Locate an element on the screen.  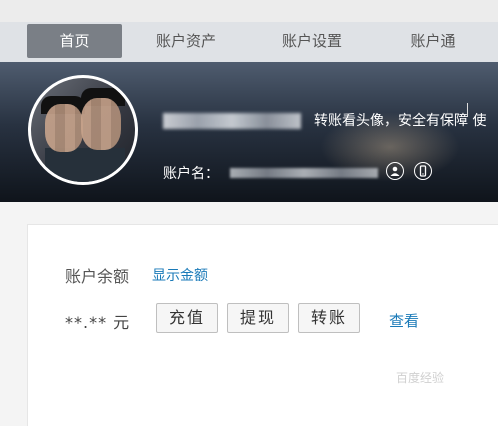
avatar is located at coordinates (83, 130).